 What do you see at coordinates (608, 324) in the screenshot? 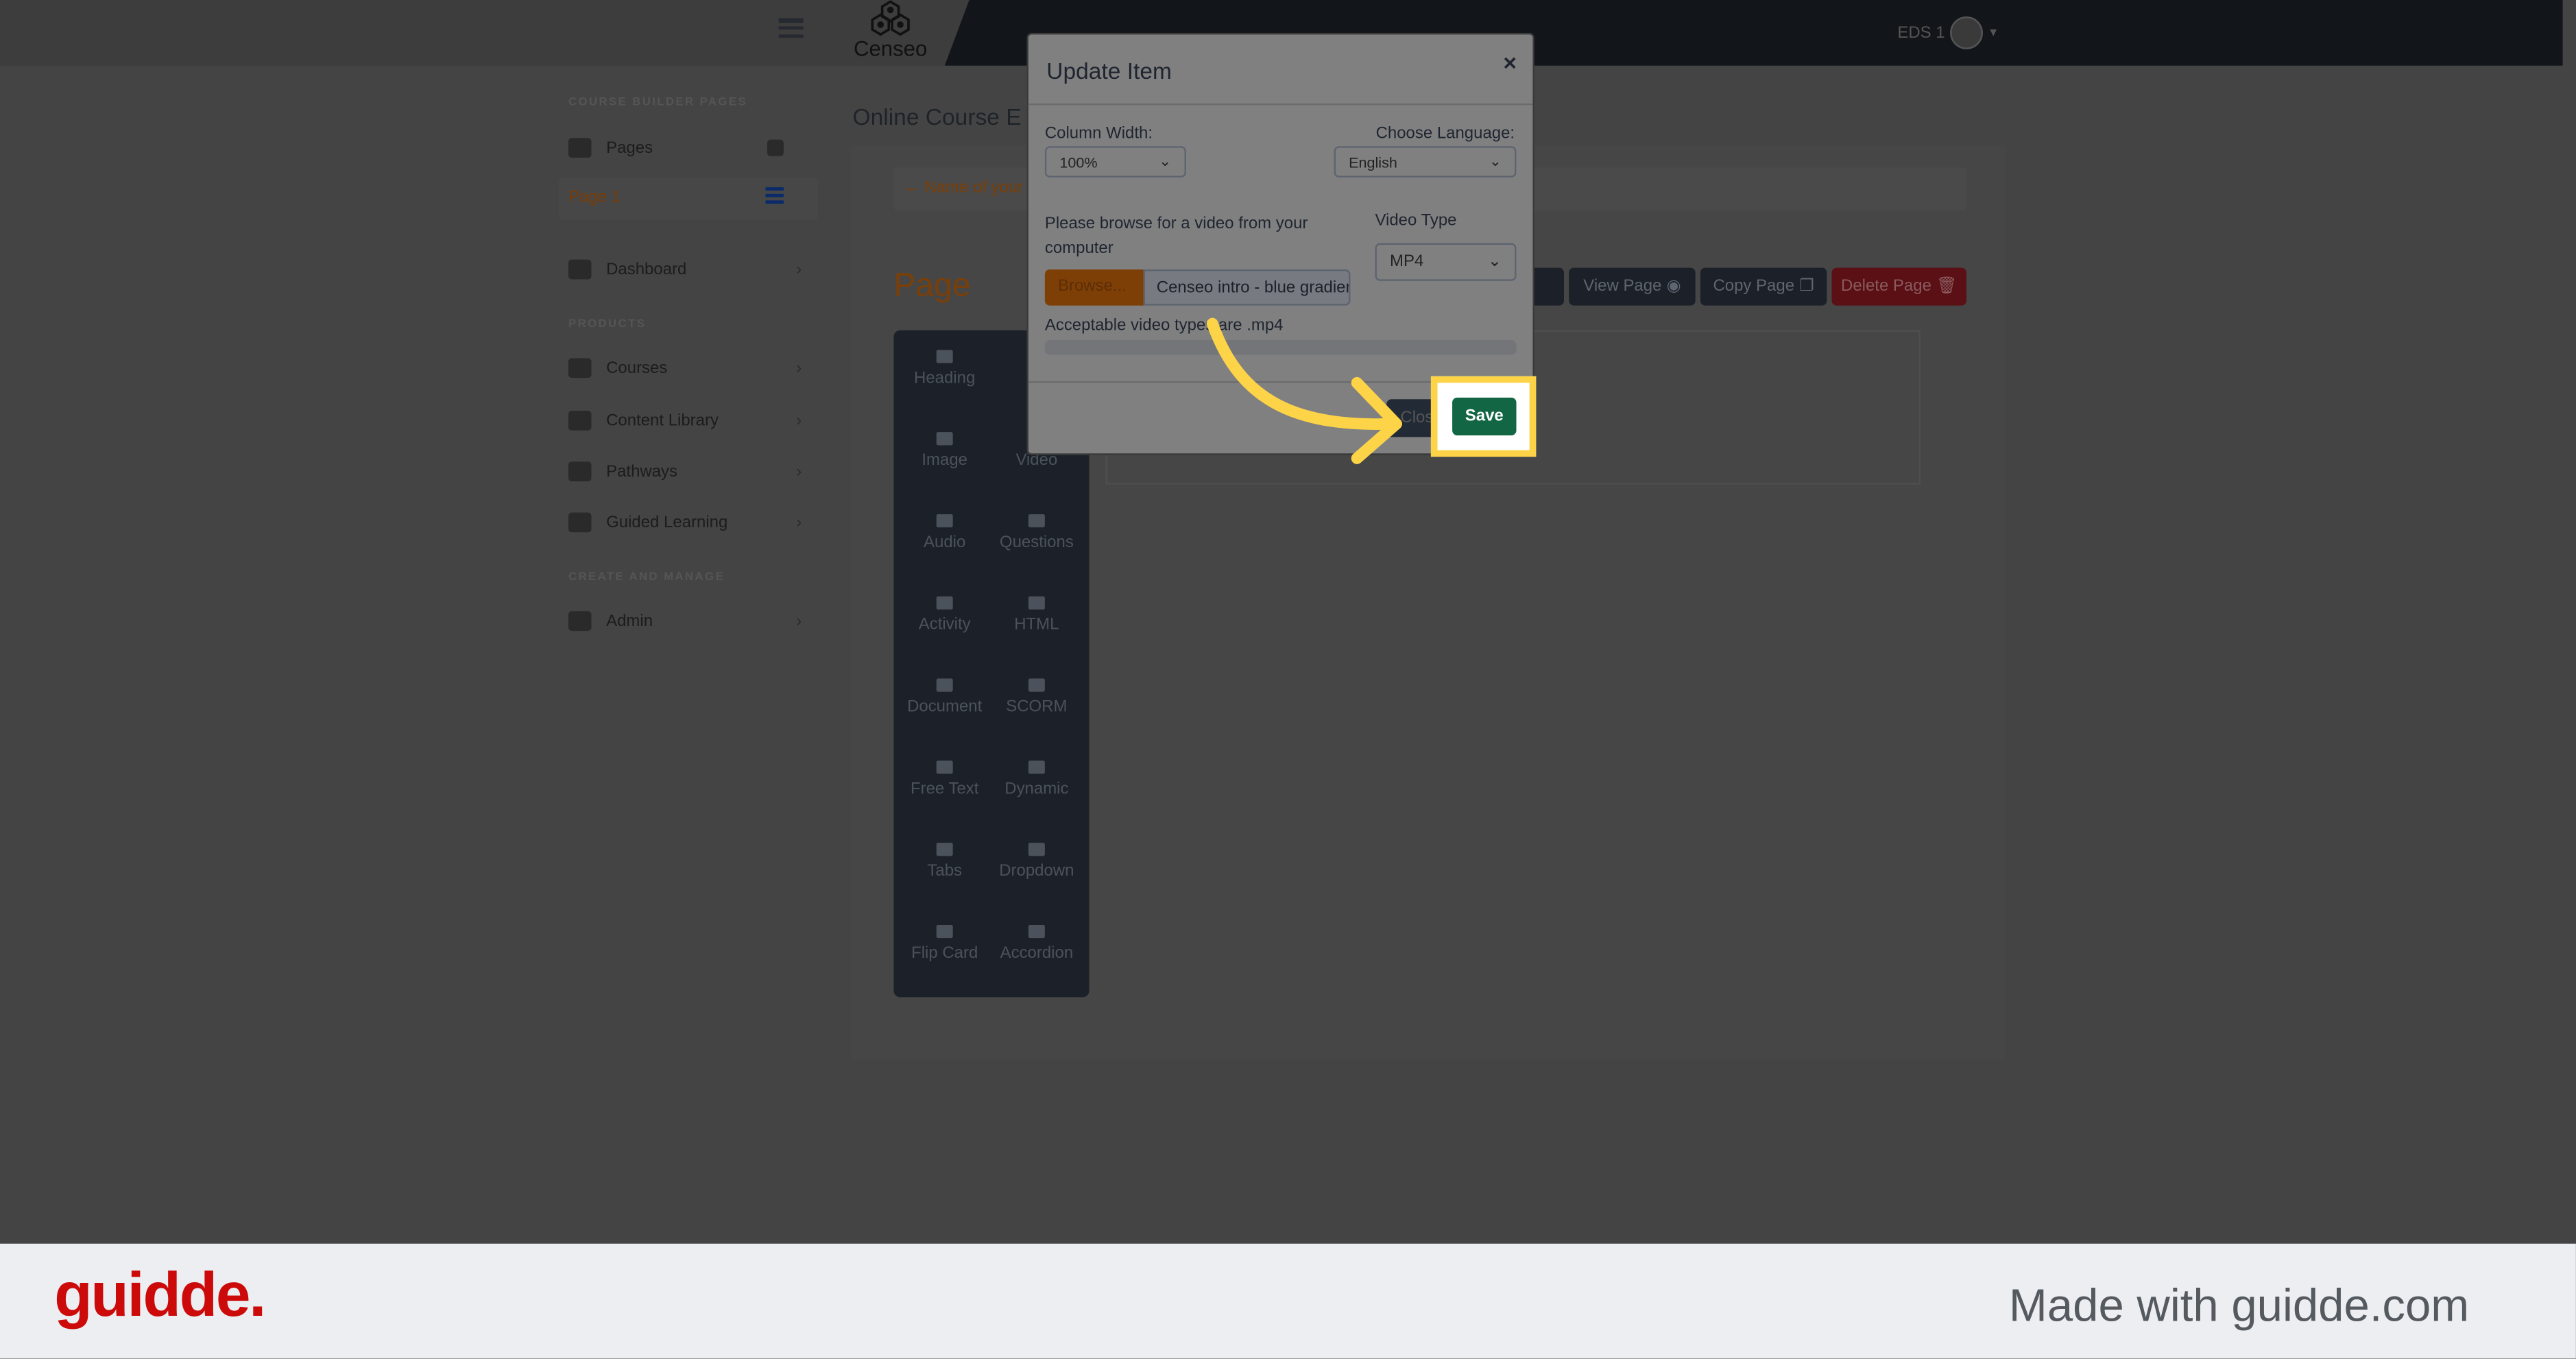
I see `section-label: PRODUCTS` at bounding box center [608, 324].